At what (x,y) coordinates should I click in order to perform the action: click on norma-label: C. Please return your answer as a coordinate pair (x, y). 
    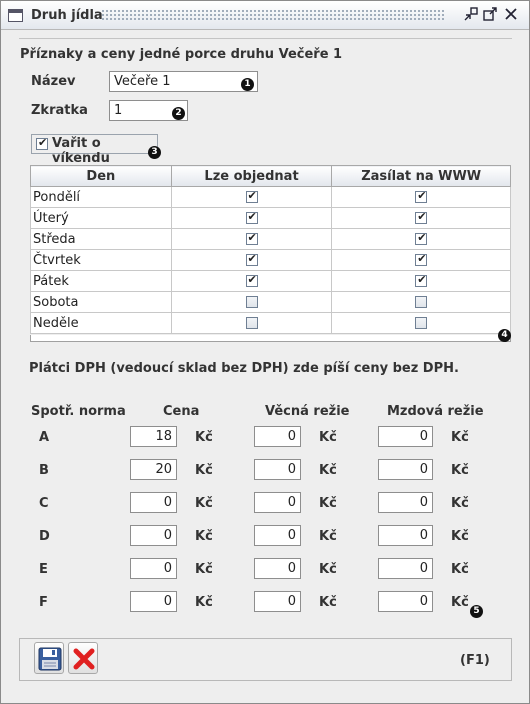
    Looking at the image, I should click on (44, 503).